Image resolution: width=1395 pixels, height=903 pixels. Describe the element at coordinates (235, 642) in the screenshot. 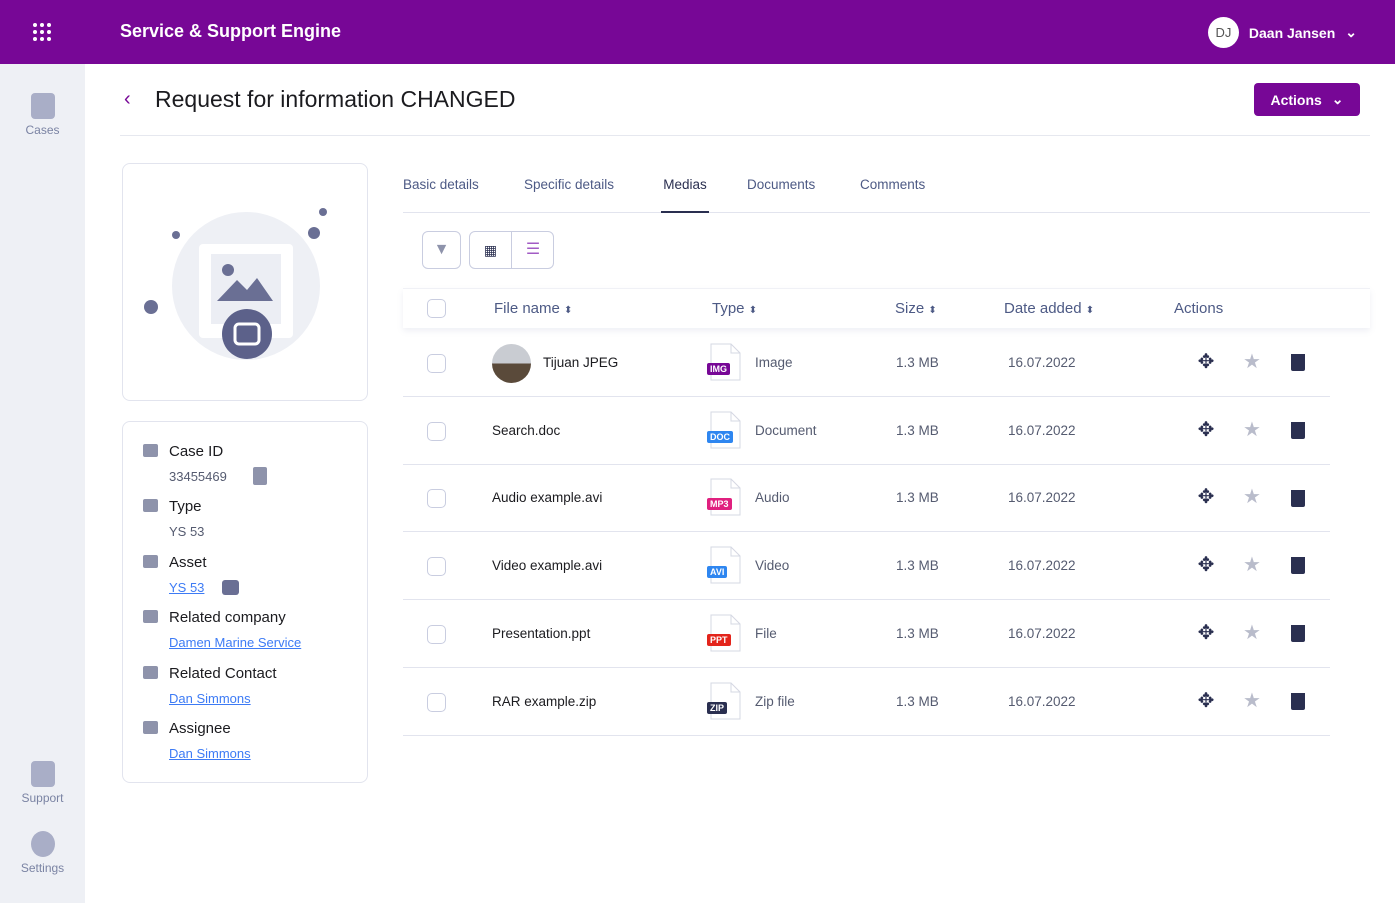

I see `company-link: Damen Marine Service` at that location.